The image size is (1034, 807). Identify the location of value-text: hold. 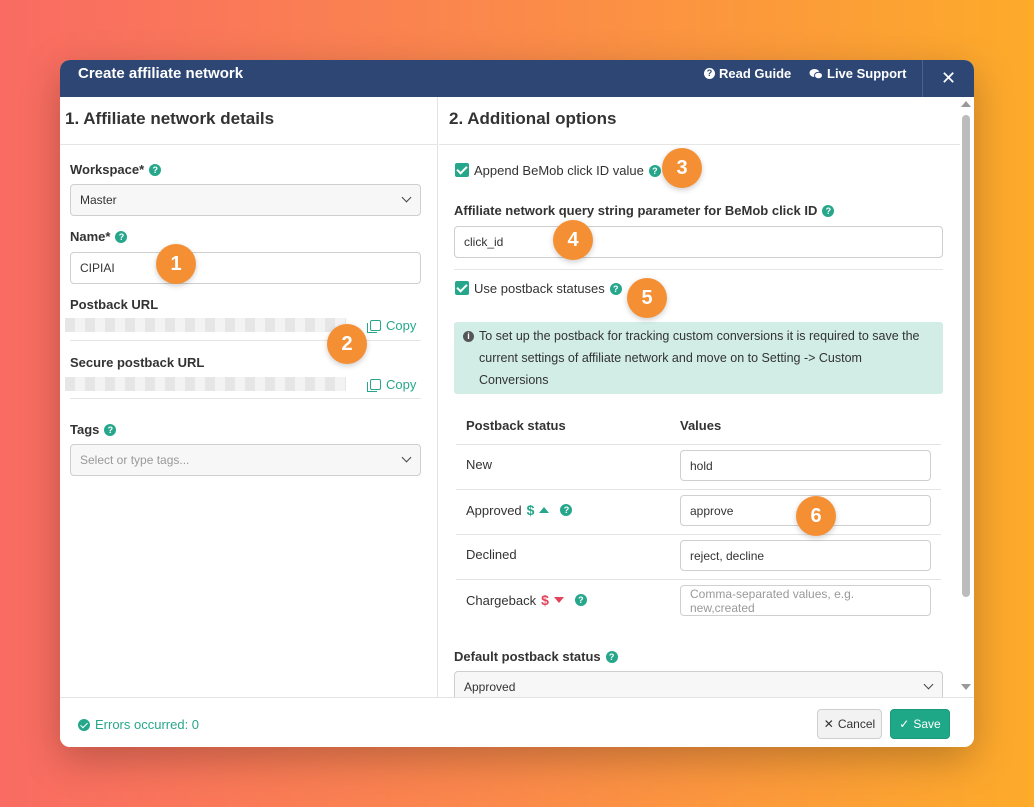
(701, 465).